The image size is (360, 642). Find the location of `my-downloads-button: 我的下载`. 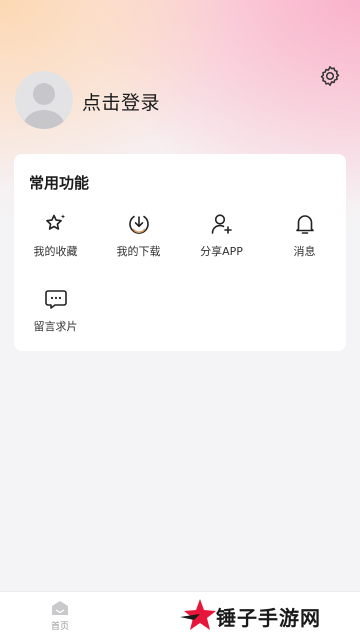

my-downloads-button: 我的下载 is located at coordinates (138, 235).